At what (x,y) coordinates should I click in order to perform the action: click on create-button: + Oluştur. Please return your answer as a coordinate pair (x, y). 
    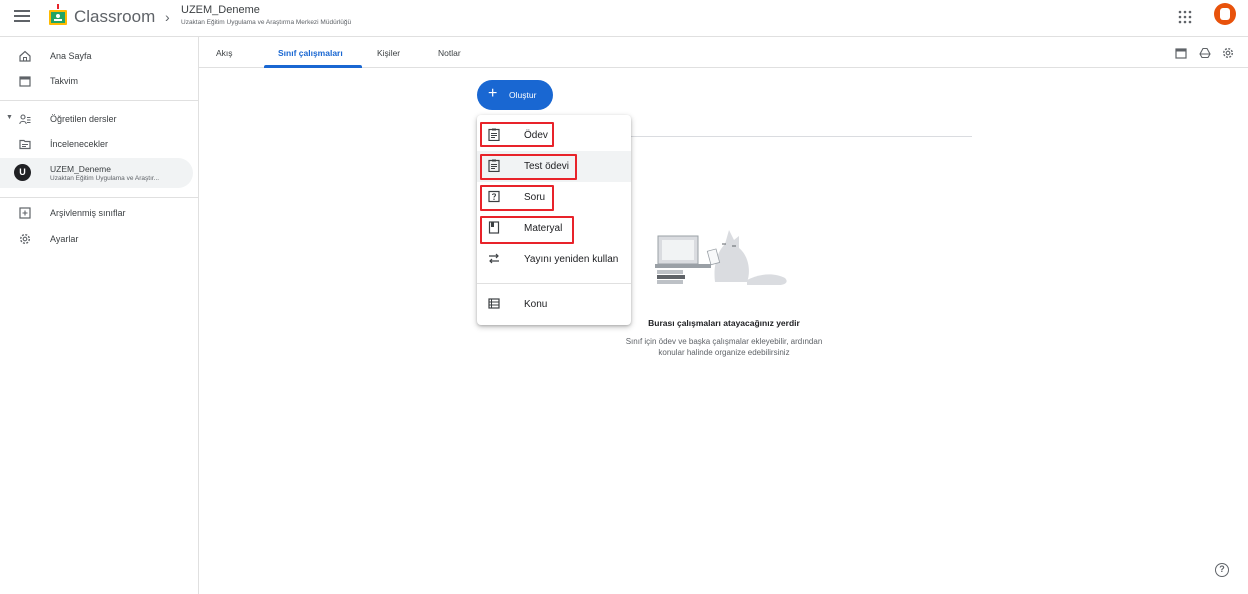
    Looking at the image, I should click on (515, 95).